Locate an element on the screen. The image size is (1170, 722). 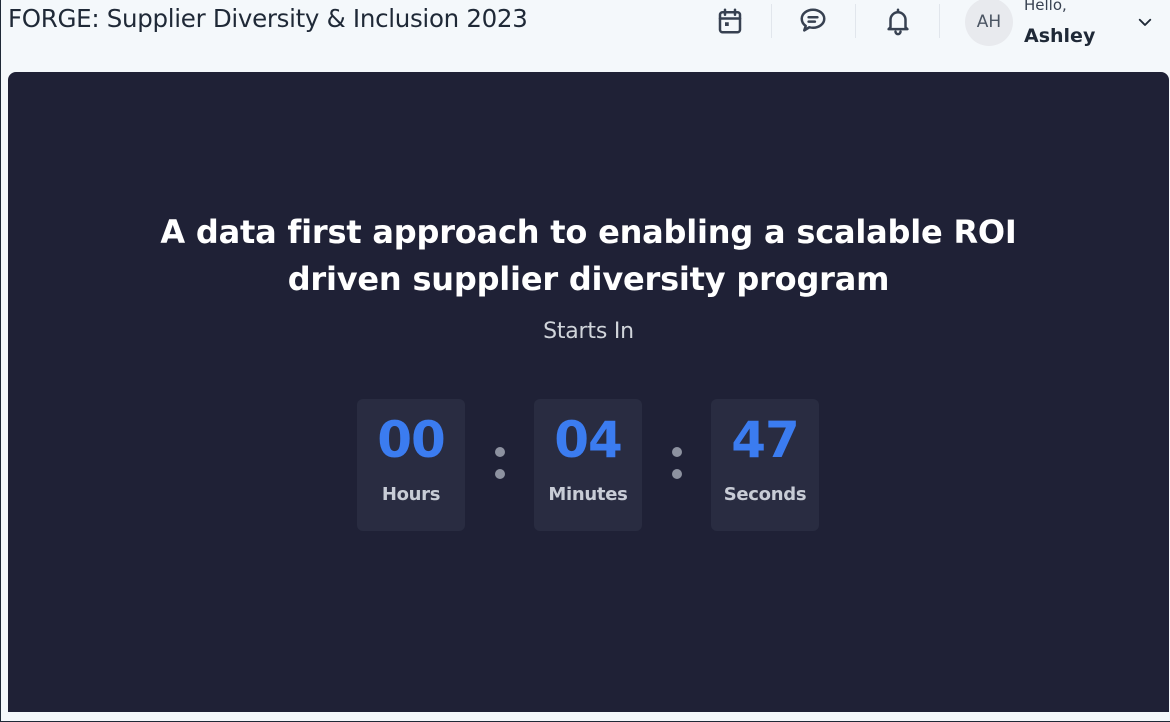
countdown-hours: 00 Hours is located at coordinates (411, 465).